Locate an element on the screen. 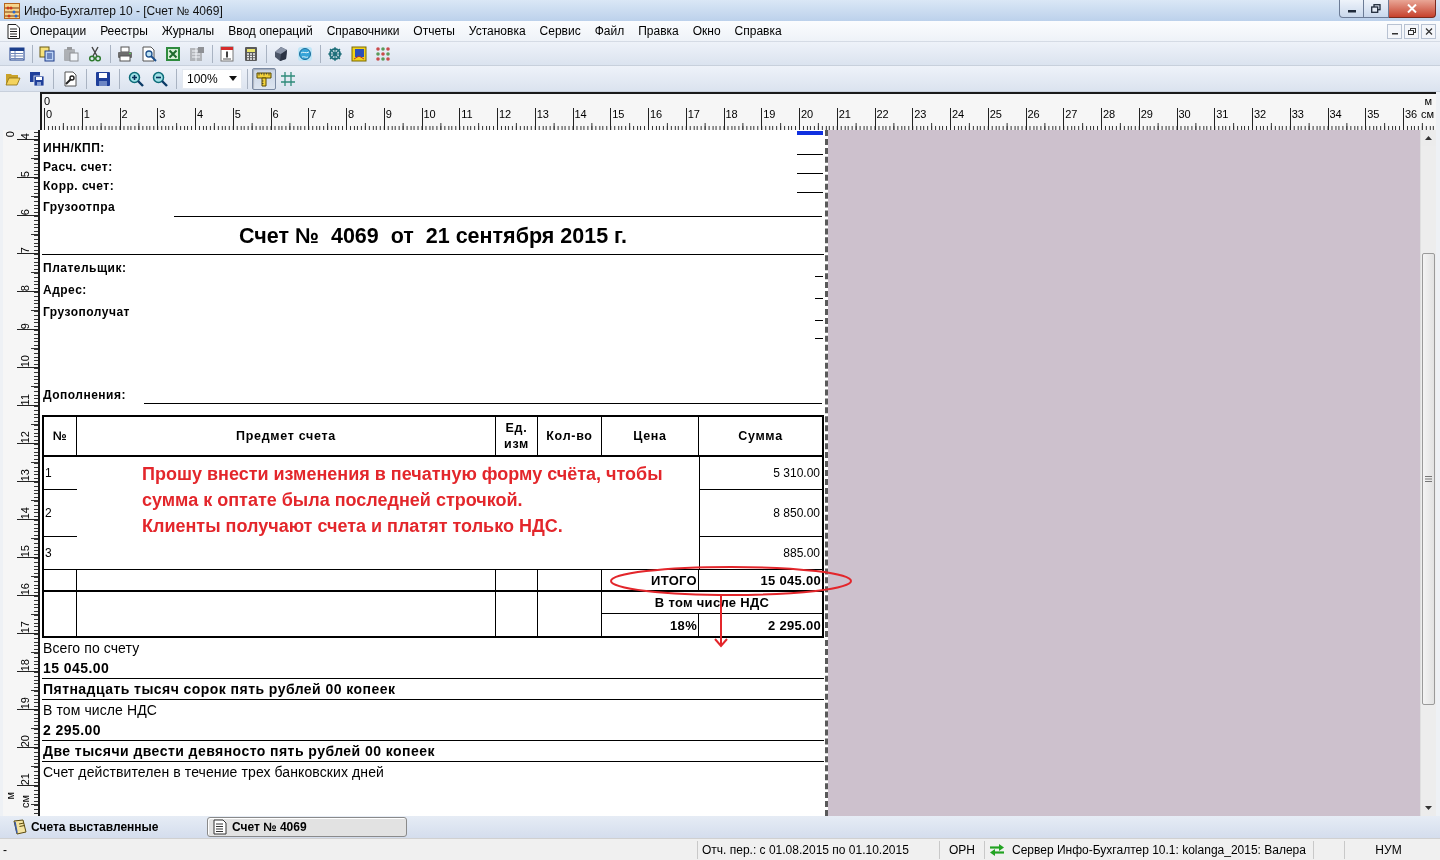 This screenshot has height=860, width=1440. ruler-number: 15 is located at coordinates (618, 114).